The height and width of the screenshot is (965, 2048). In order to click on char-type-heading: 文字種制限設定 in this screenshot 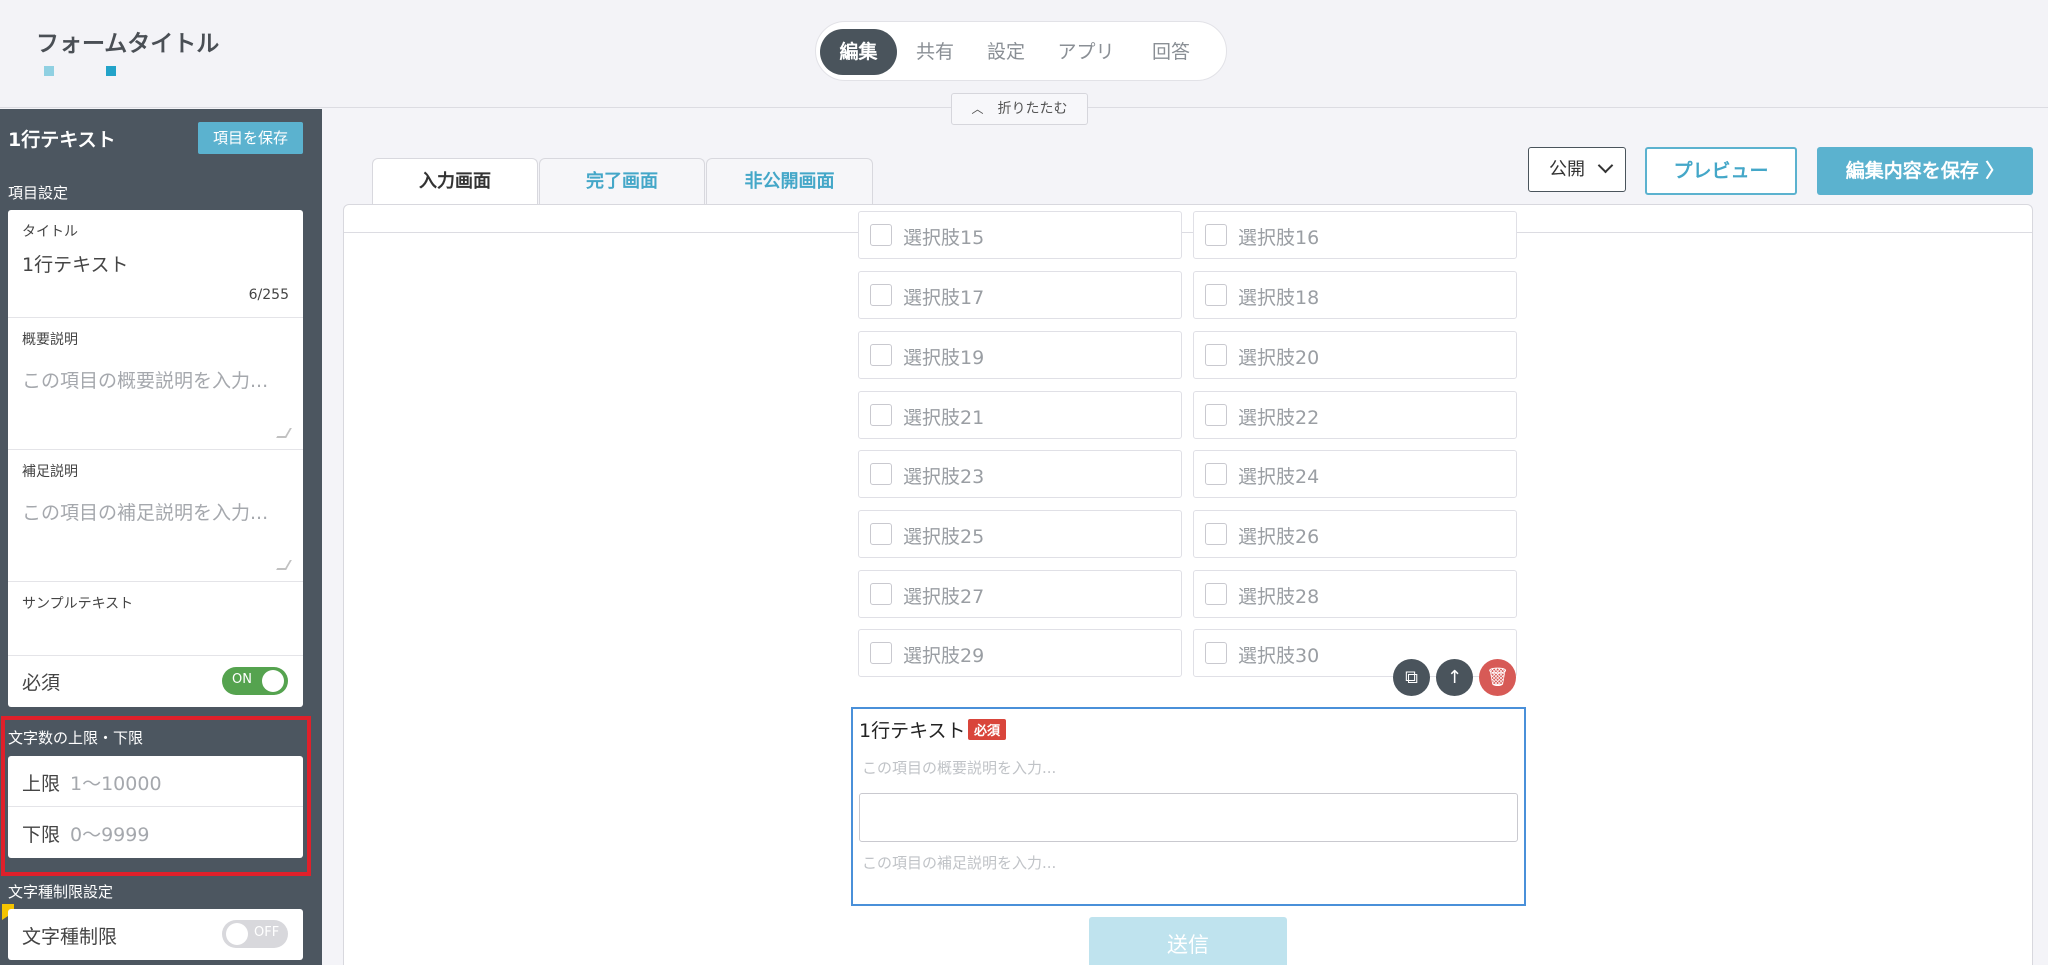, I will do `click(61, 892)`.